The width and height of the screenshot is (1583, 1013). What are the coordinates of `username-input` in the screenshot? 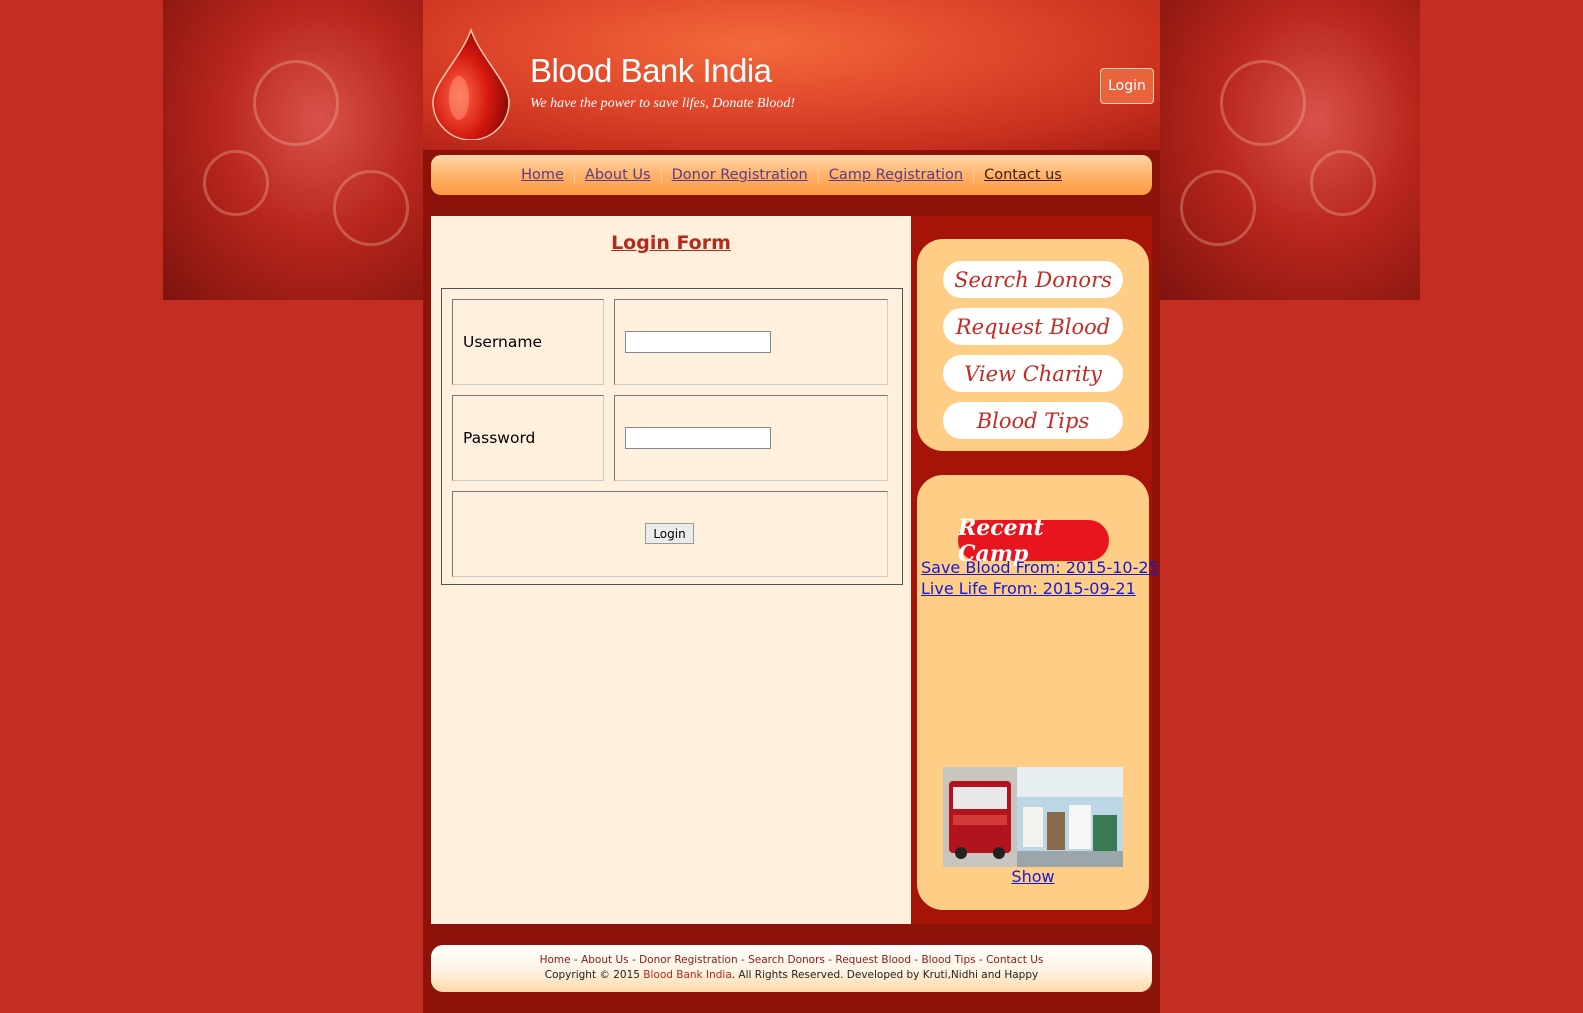 It's located at (698, 342).